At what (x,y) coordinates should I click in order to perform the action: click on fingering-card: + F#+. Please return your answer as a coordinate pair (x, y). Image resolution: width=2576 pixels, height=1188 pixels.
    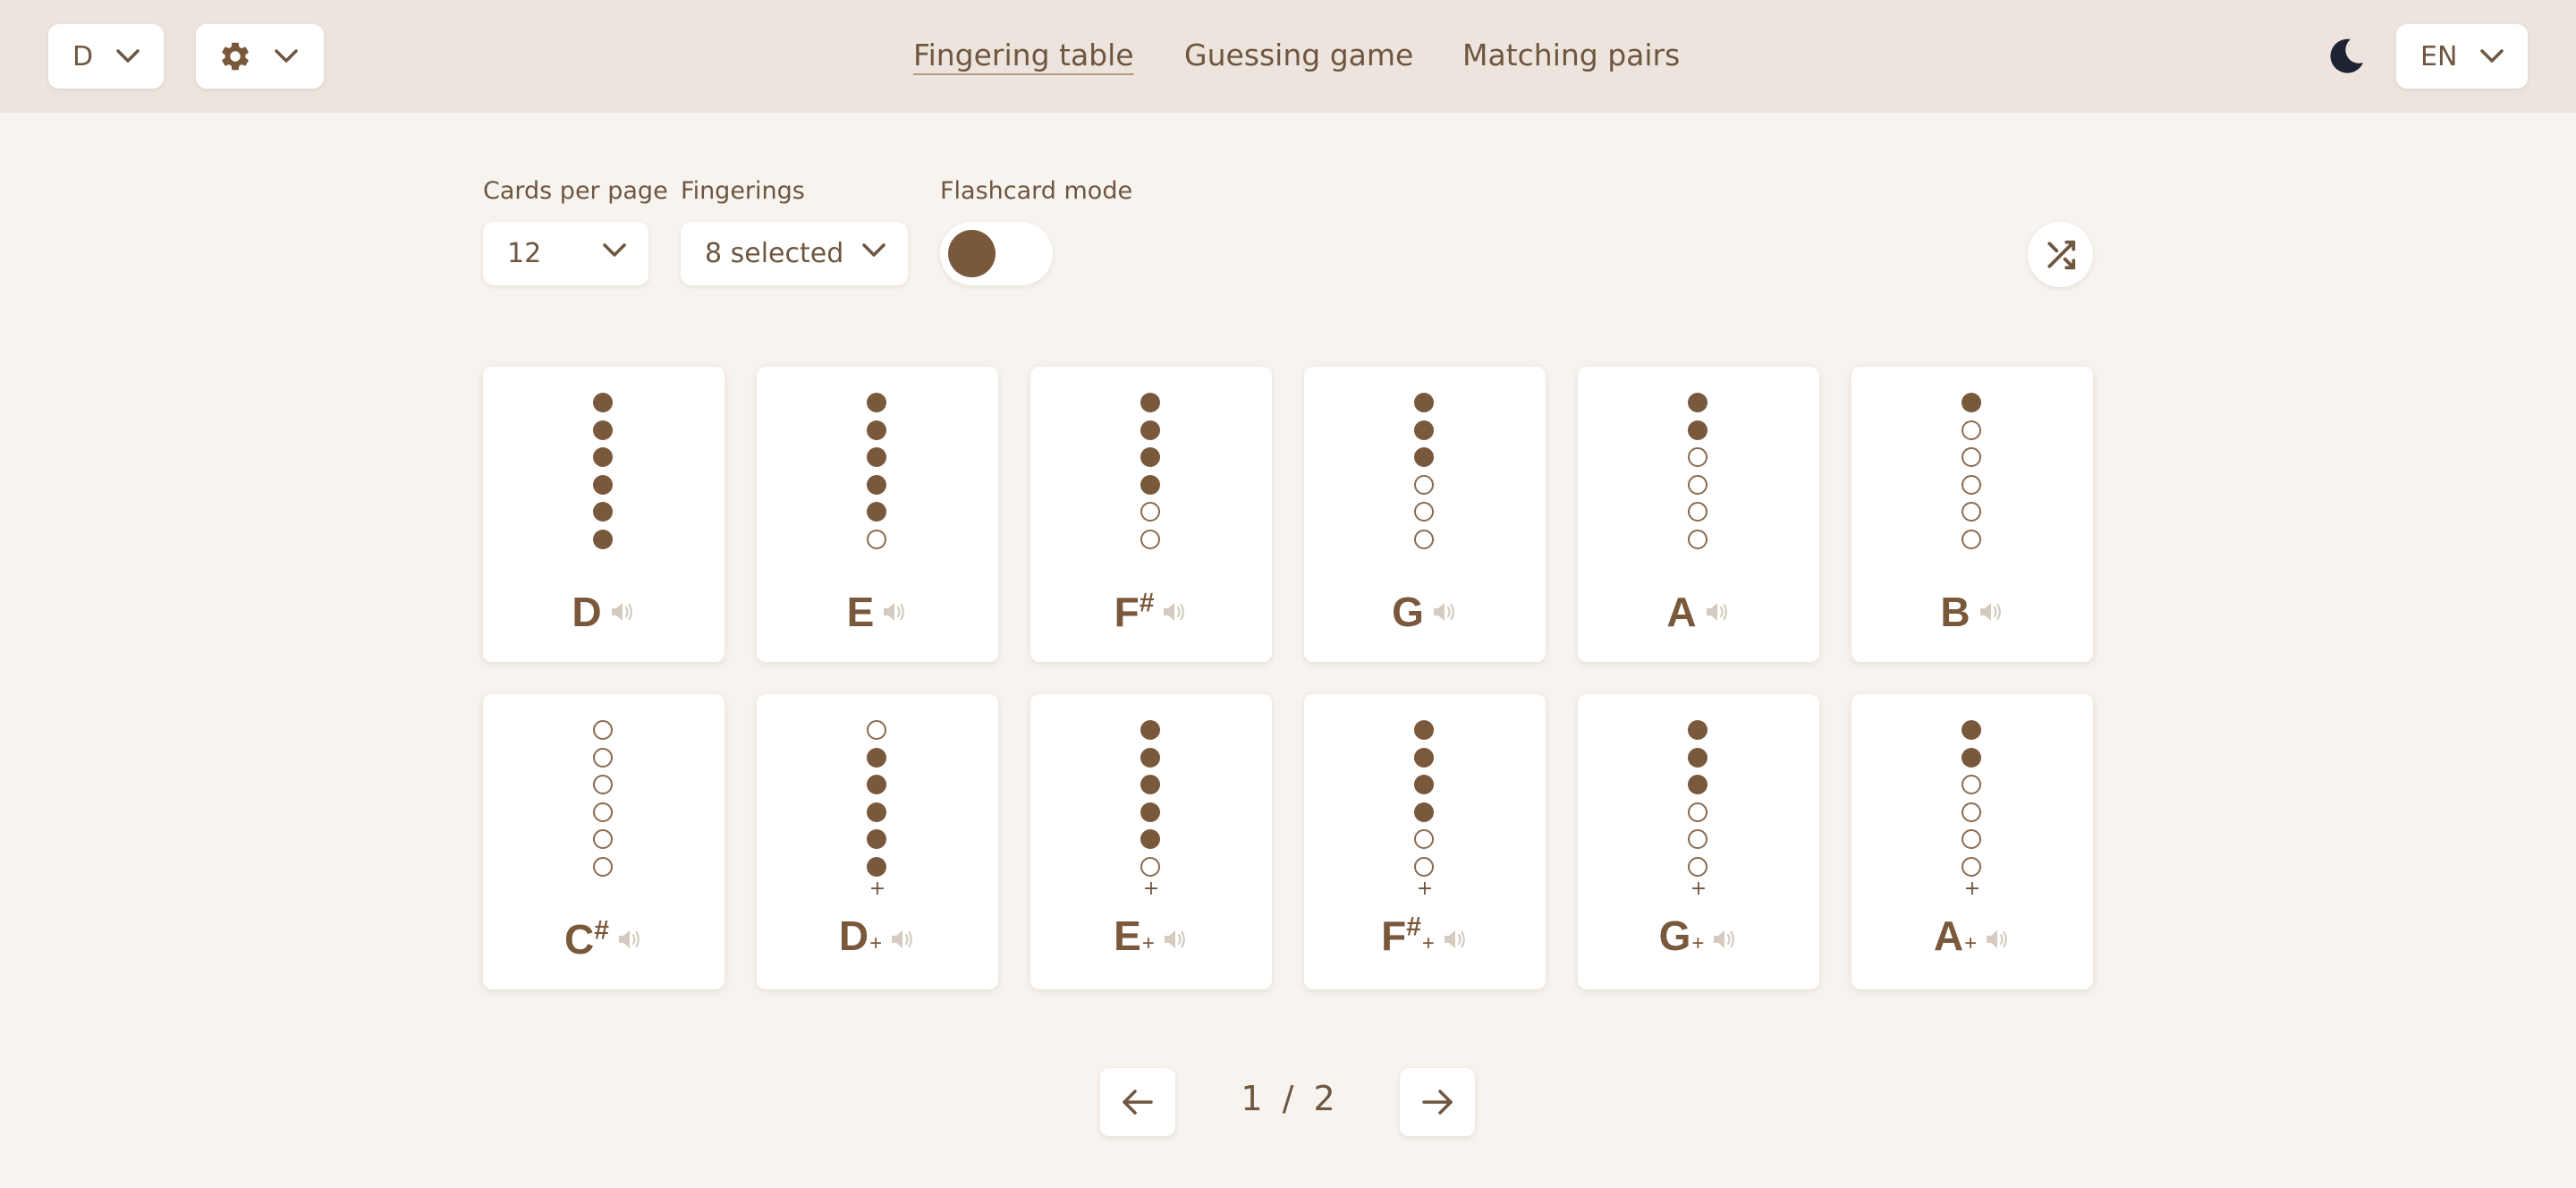
    Looking at the image, I should click on (1425, 841).